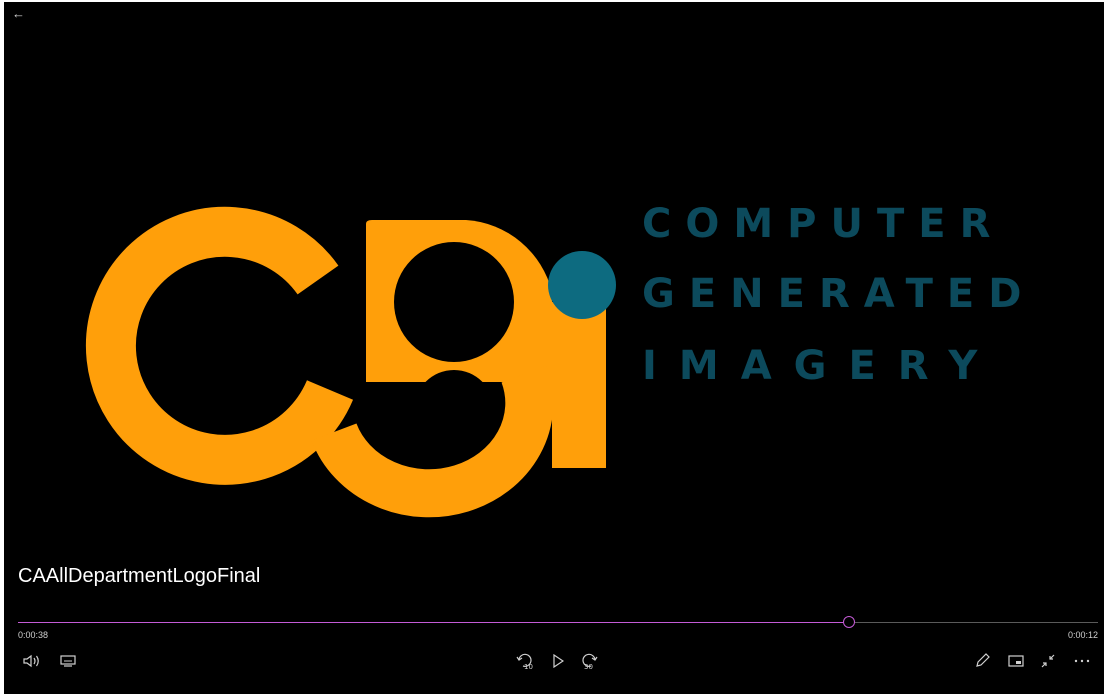 The width and height of the screenshot is (1106, 696). I want to click on skip-forward-seconds: 30, so click(588, 666).